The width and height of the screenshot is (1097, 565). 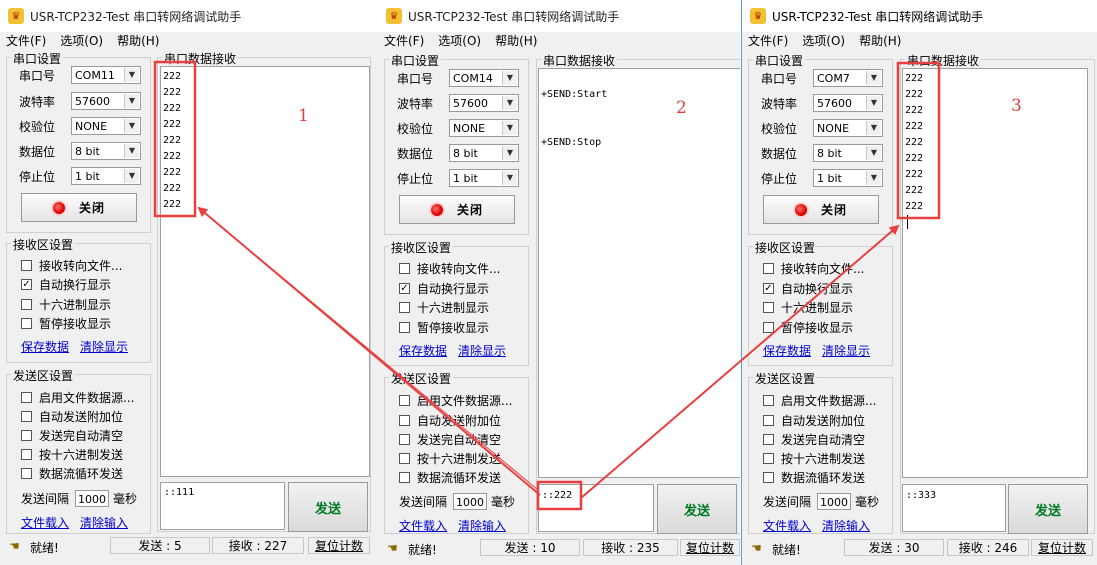 I want to click on rx-line, so click(x=639, y=127).